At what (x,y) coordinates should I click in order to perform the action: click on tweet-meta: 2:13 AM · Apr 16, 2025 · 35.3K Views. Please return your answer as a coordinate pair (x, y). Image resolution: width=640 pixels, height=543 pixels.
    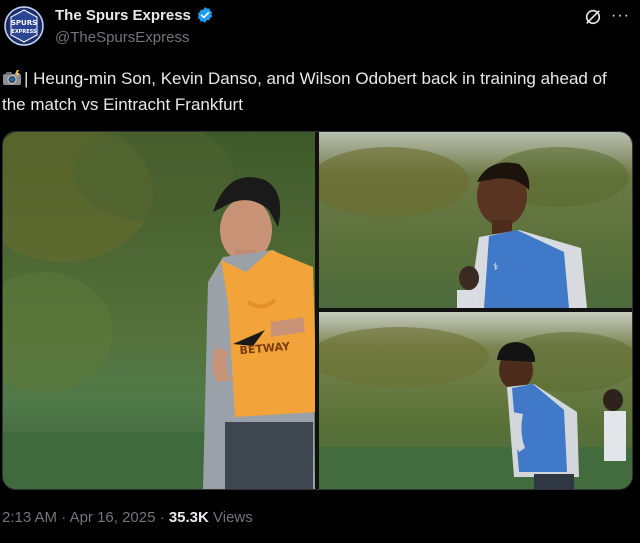
    Looking at the image, I should click on (127, 517).